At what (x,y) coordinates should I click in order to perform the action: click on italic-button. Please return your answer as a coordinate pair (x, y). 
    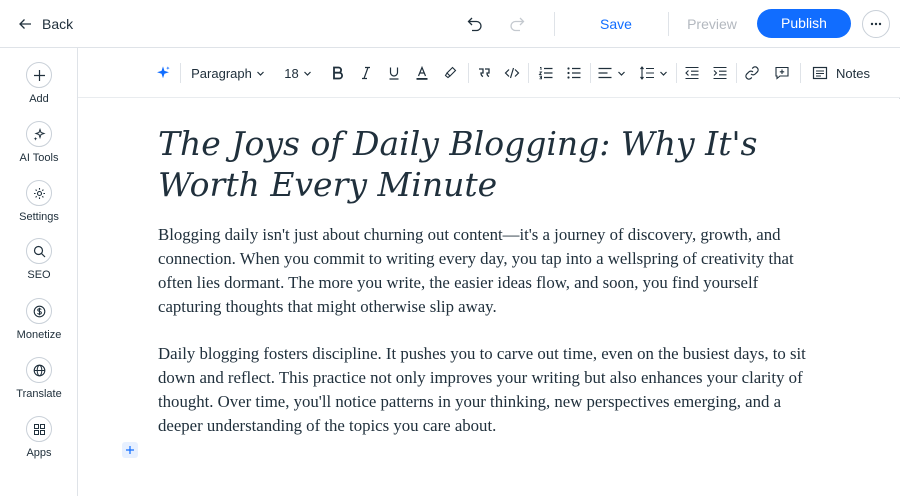
    Looking at the image, I should click on (366, 73).